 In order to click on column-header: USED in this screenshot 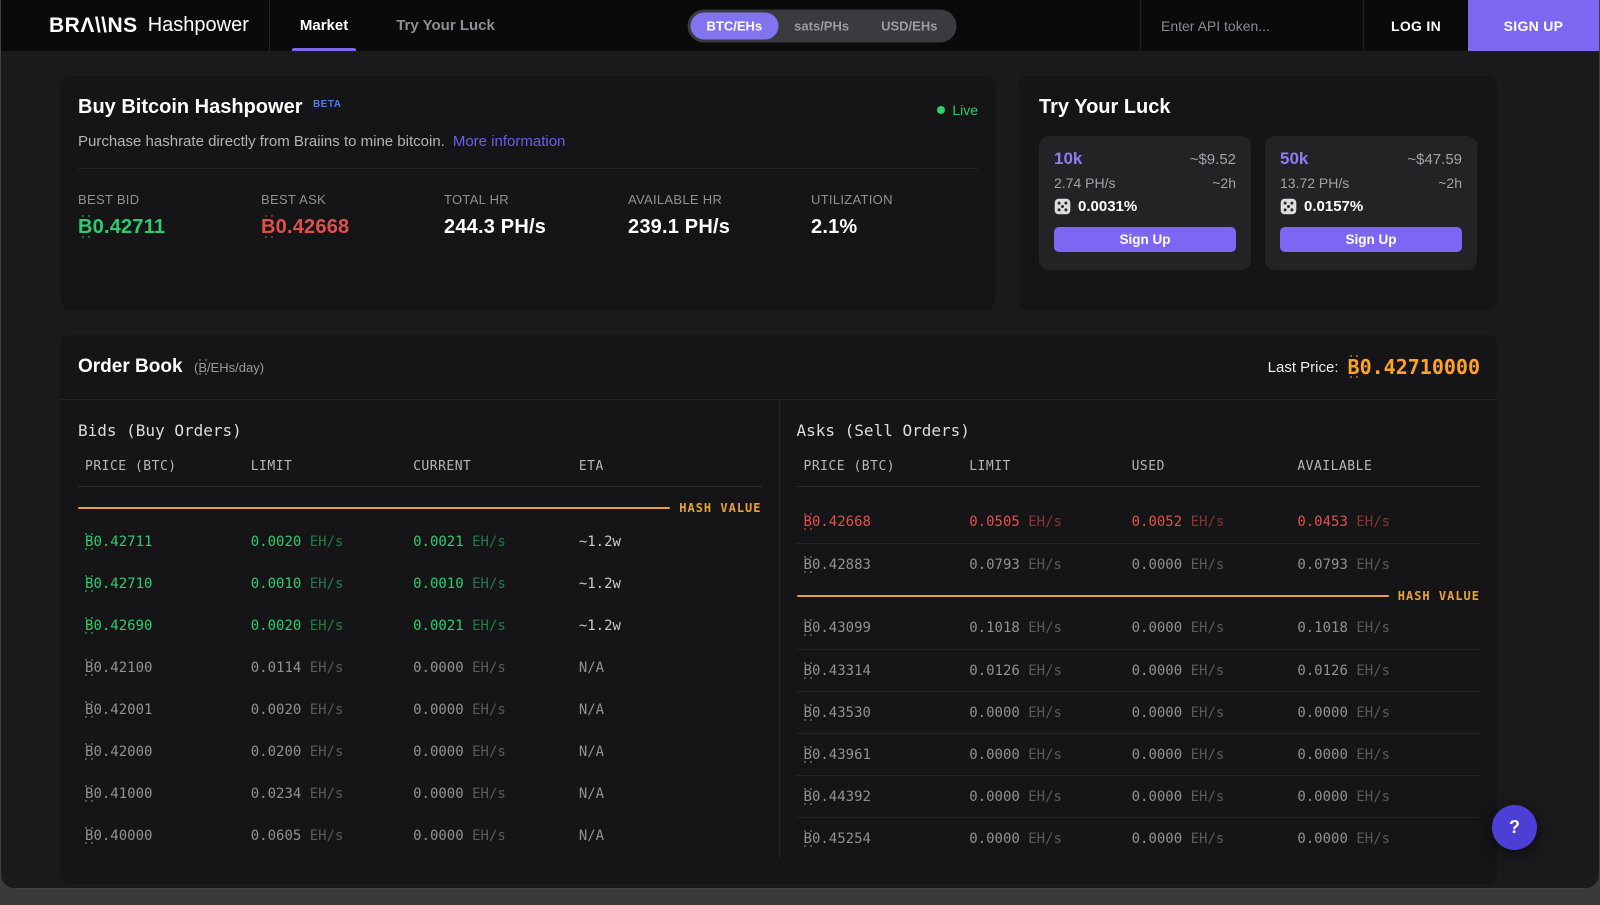, I will do `click(1148, 466)`.